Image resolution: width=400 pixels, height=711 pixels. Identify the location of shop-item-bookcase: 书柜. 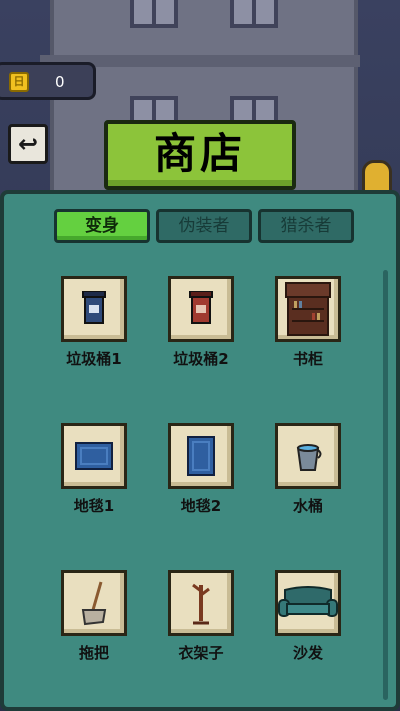
(308, 322).